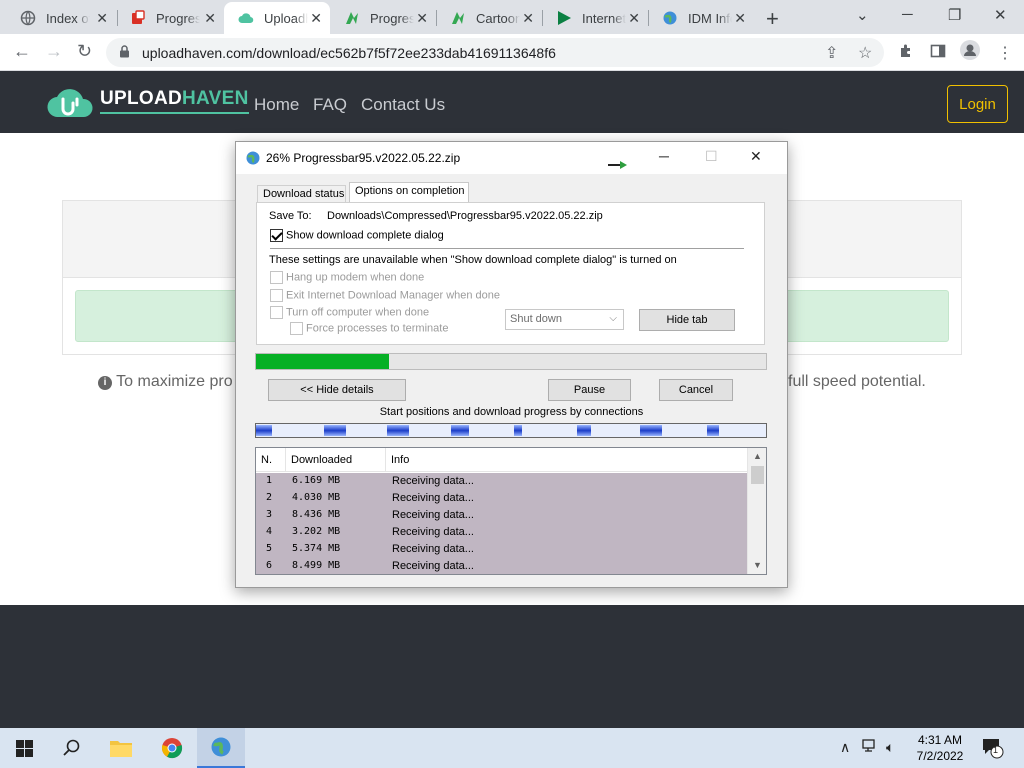 This screenshot has height=768, width=1024. I want to click on minimize-button: ─, so click(907, 14).